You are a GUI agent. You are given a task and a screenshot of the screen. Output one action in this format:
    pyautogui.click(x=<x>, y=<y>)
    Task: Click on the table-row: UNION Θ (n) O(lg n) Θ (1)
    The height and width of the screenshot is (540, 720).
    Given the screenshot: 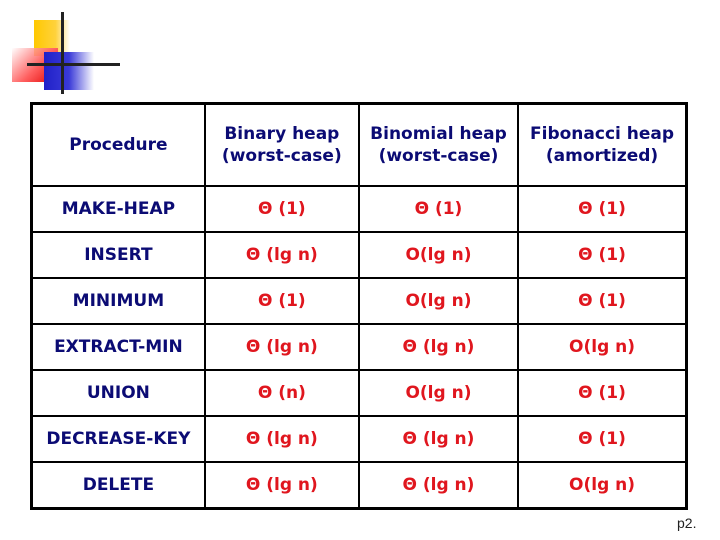 What is the action you would take?
    pyautogui.click(x=359, y=393)
    